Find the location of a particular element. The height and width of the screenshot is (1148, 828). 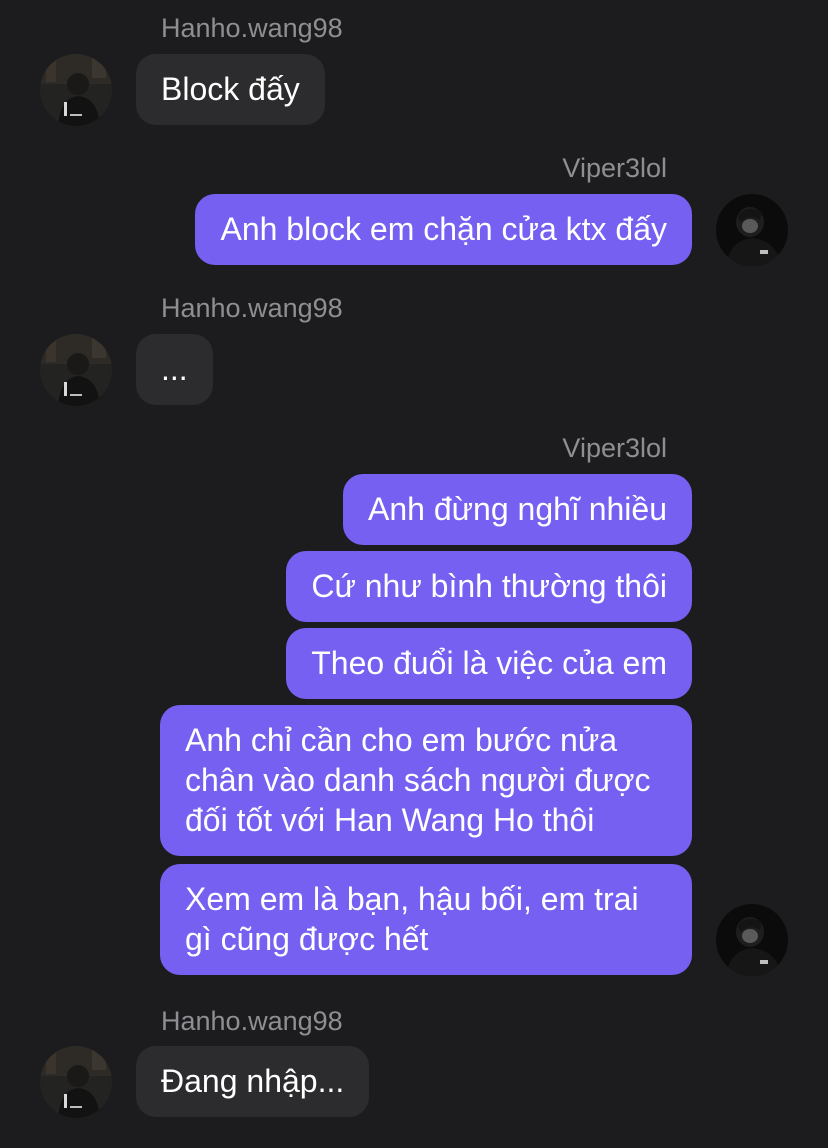

message-bubble-outgoing: Anh đừng nghĩ nhiều is located at coordinates (517, 509).